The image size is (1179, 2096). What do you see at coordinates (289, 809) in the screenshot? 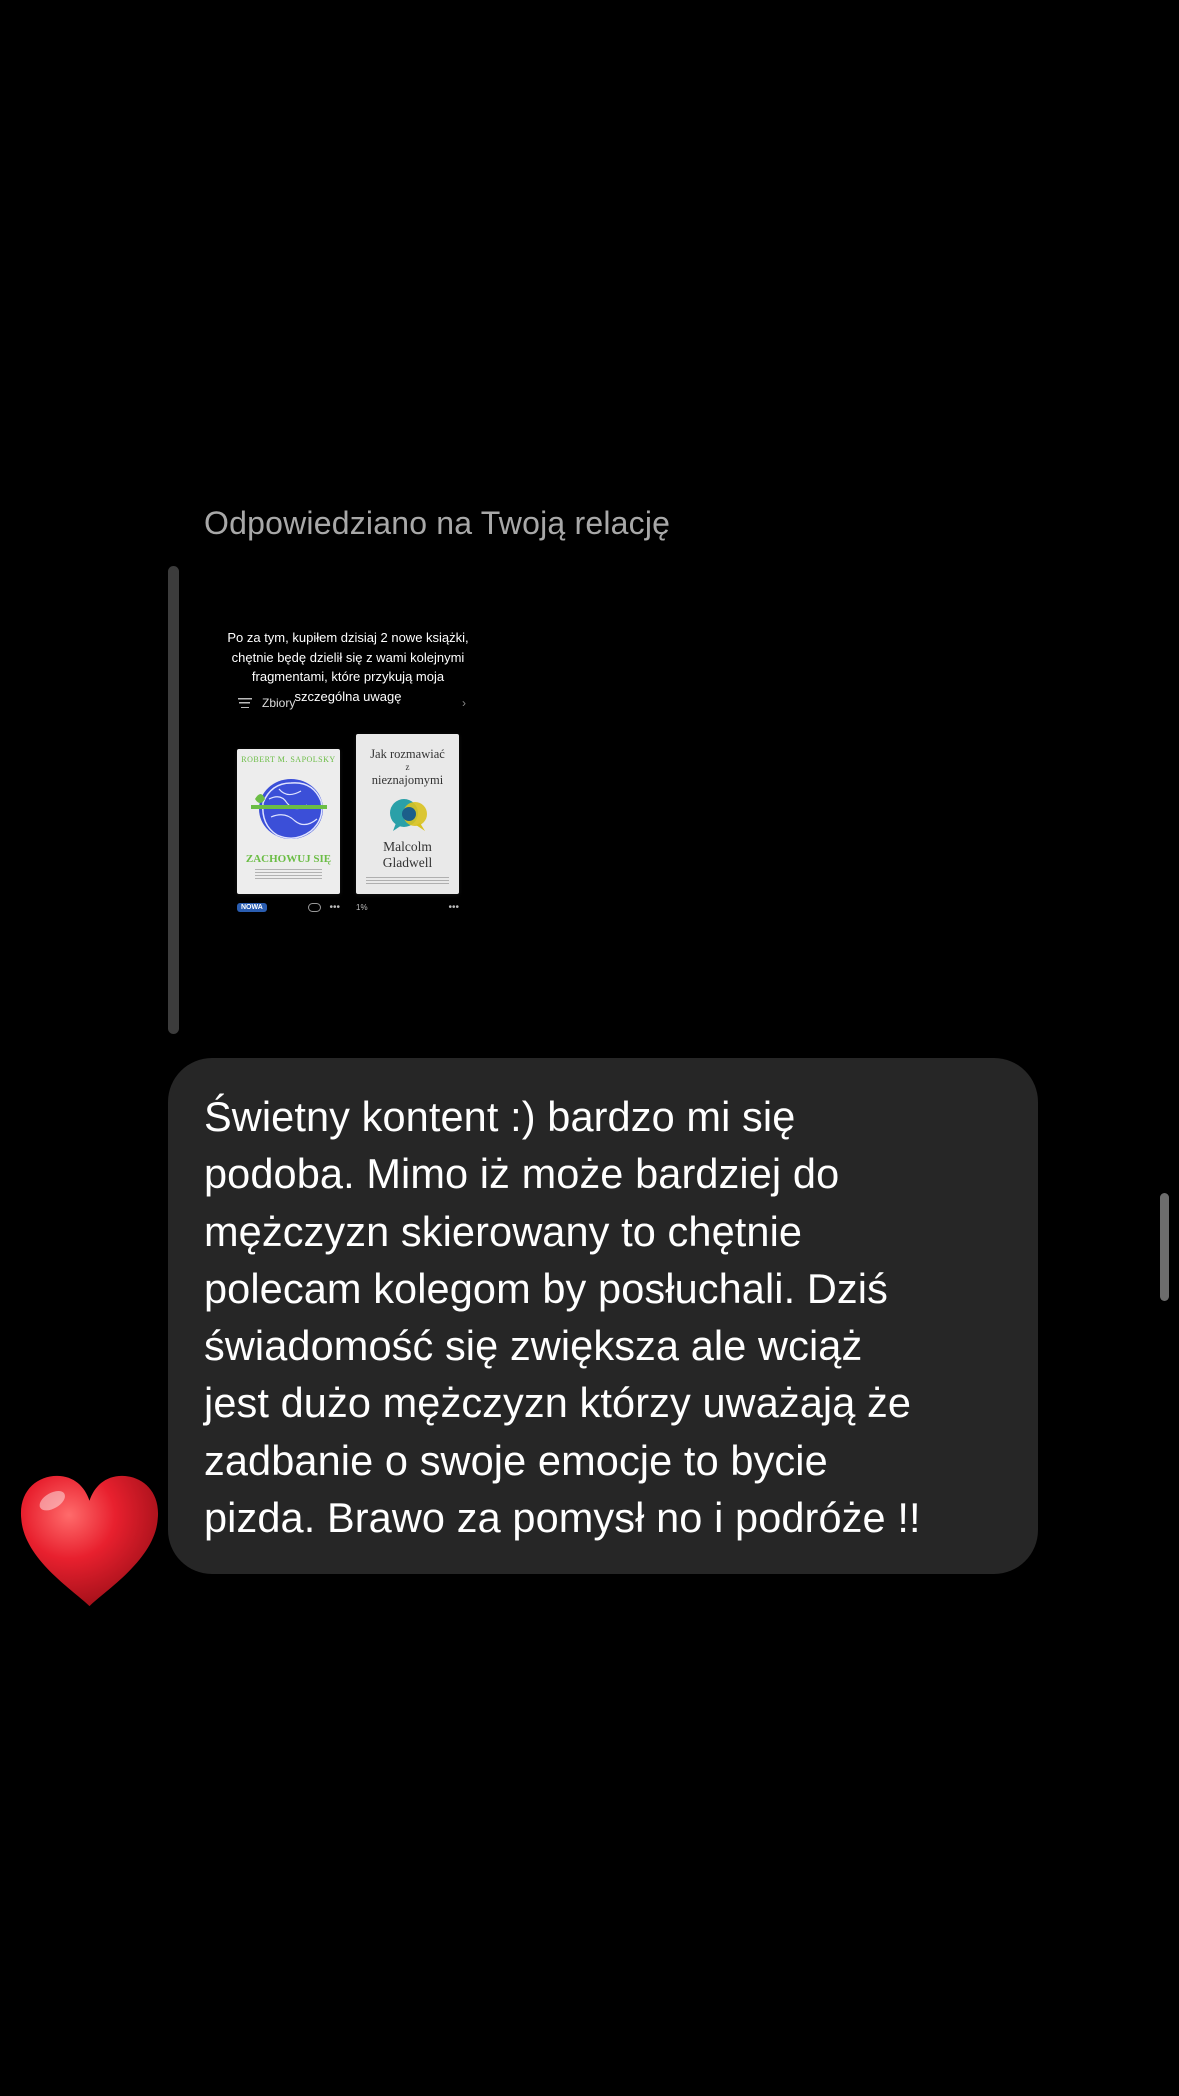
I see `brain-illustration` at bounding box center [289, 809].